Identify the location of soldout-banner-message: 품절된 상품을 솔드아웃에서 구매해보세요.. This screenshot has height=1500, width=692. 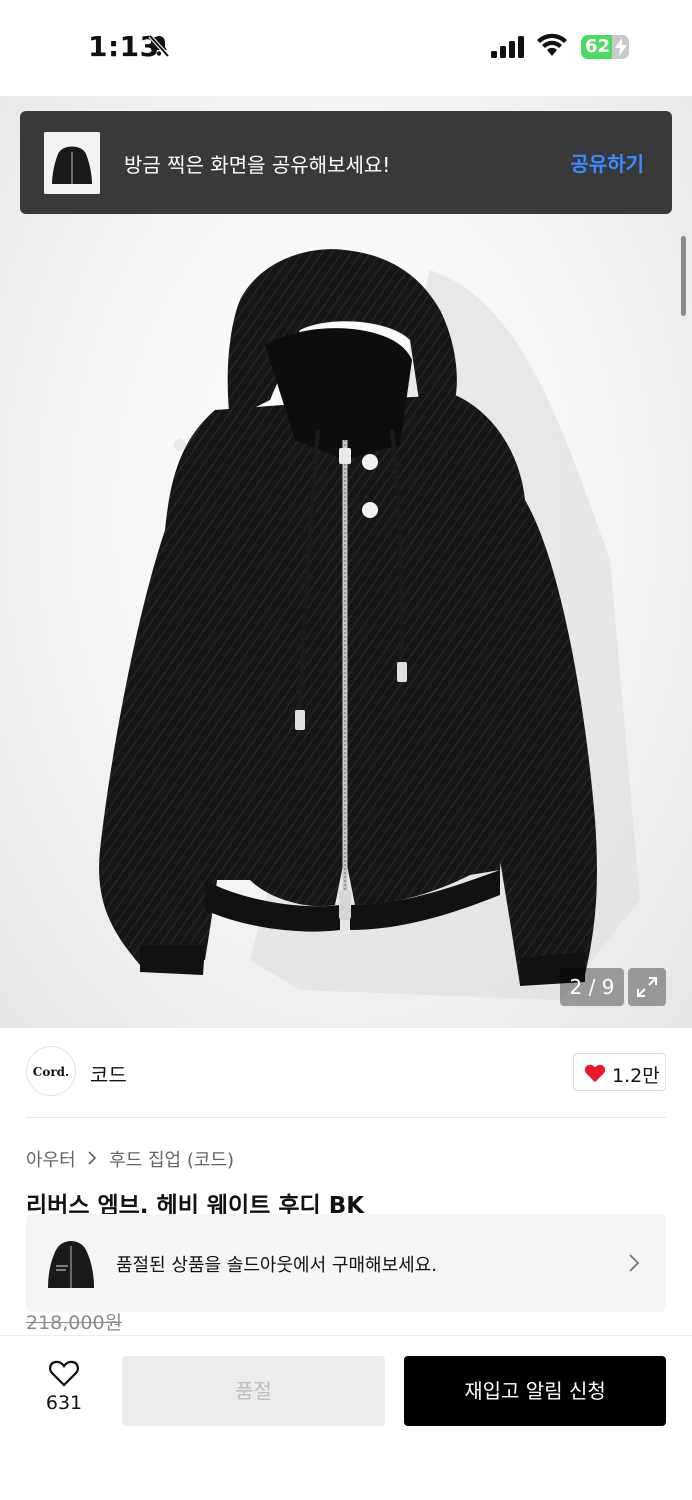
(276, 1265).